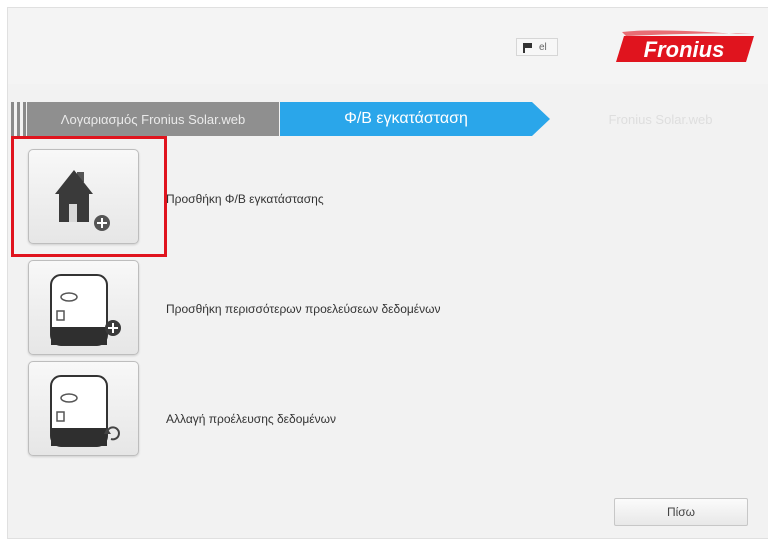  Describe the element at coordinates (537, 47) in the screenshot. I see `language-selector: el` at that location.